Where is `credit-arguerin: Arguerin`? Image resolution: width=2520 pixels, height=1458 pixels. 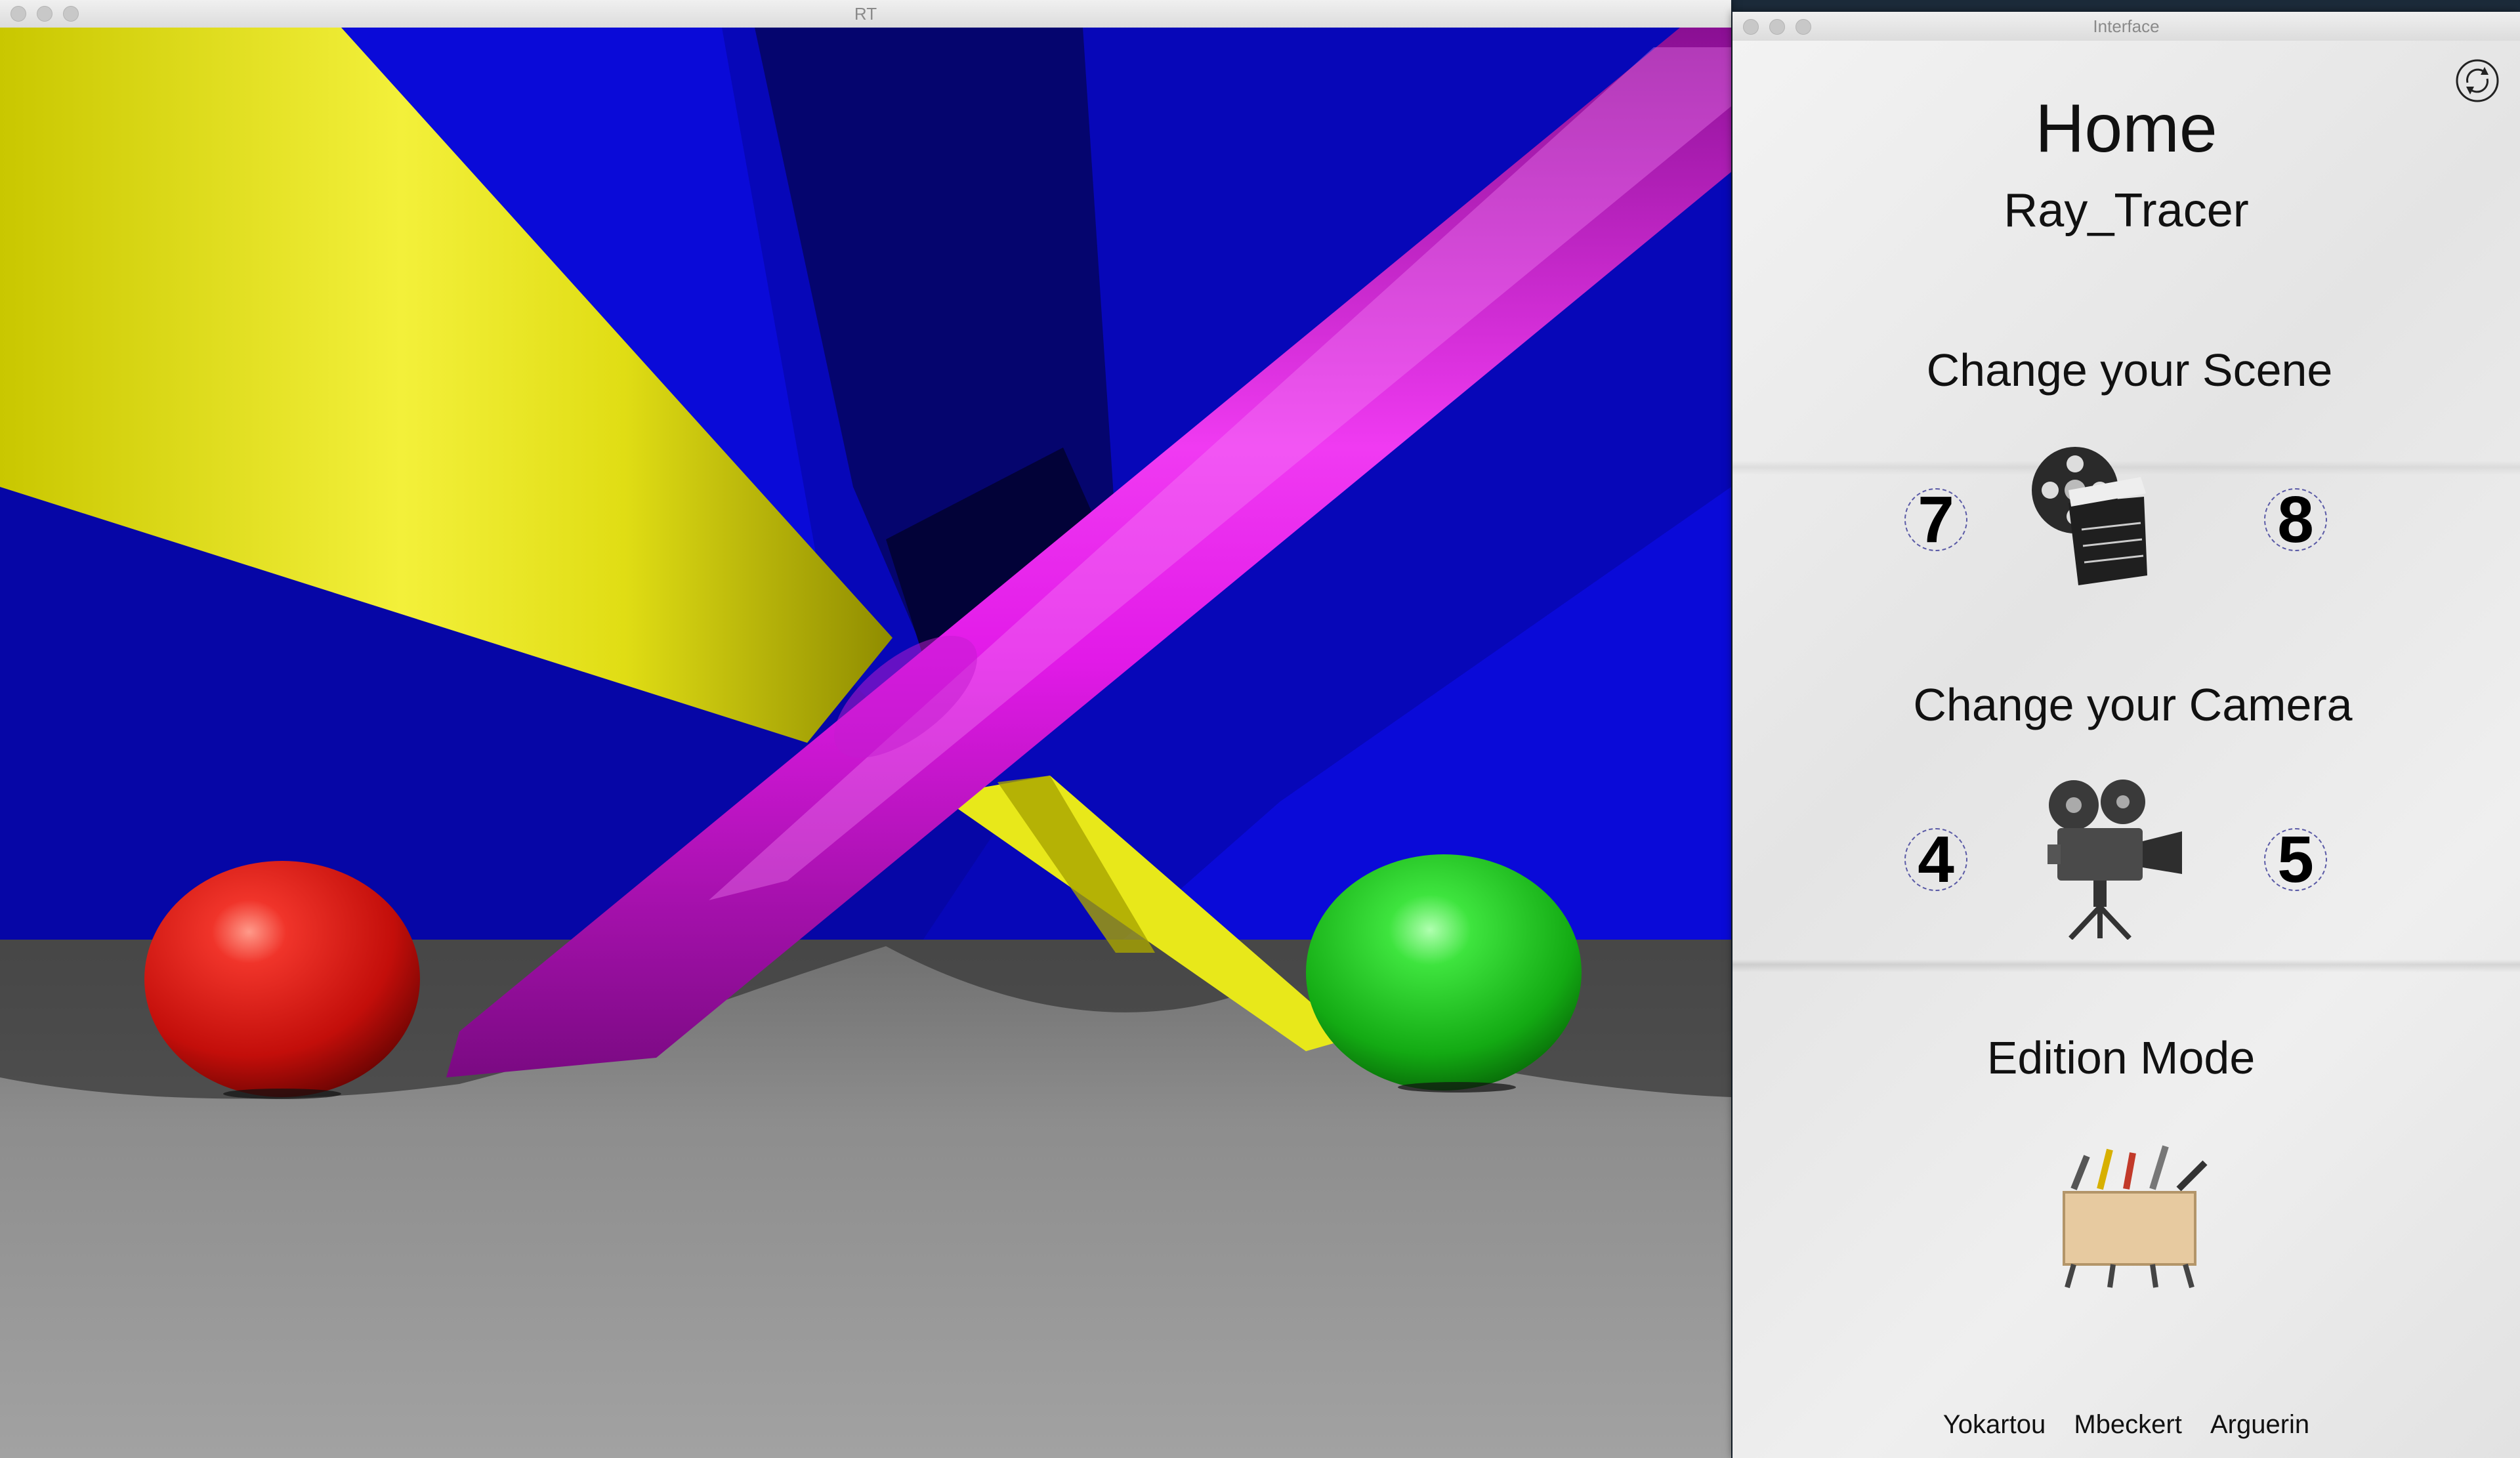 credit-arguerin: Arguerin is located at coordinates (2259, 1424).